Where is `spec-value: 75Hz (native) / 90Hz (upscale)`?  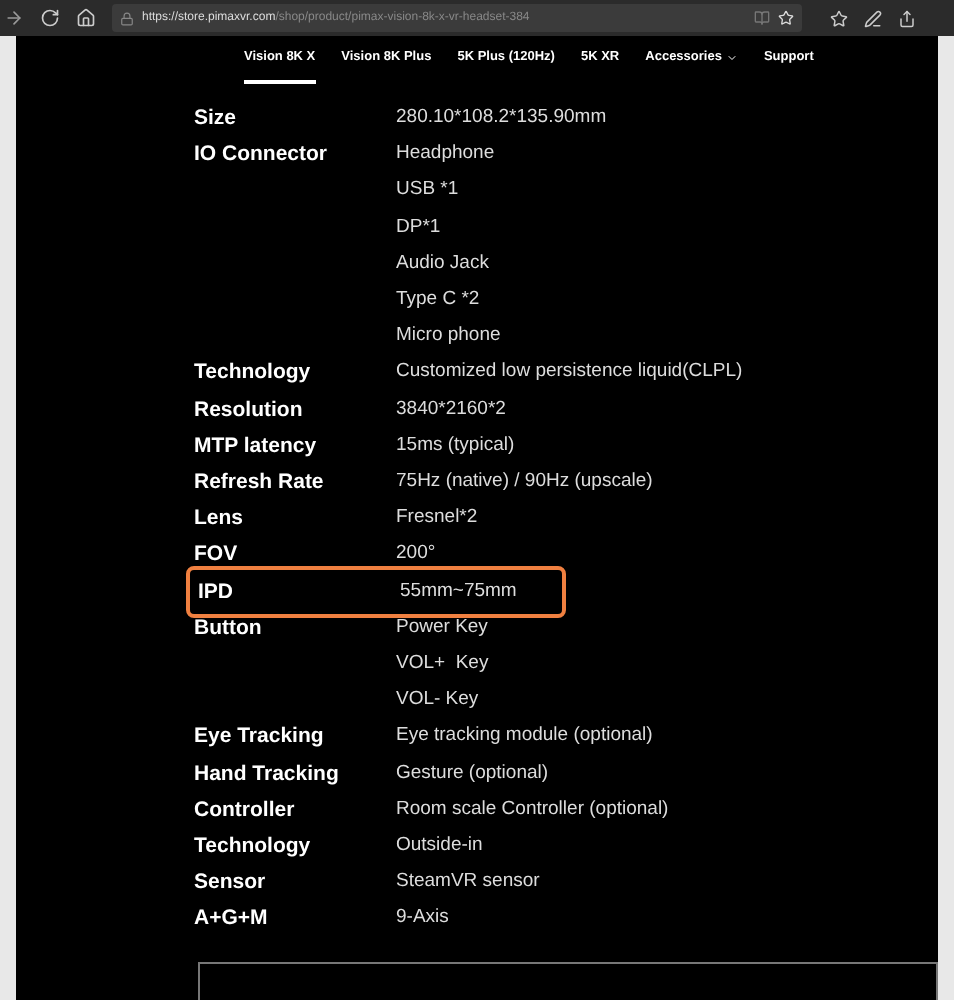 spec-value: 75Hz (native) / 90Hz (upscale) is located at coordinates (524, 482).